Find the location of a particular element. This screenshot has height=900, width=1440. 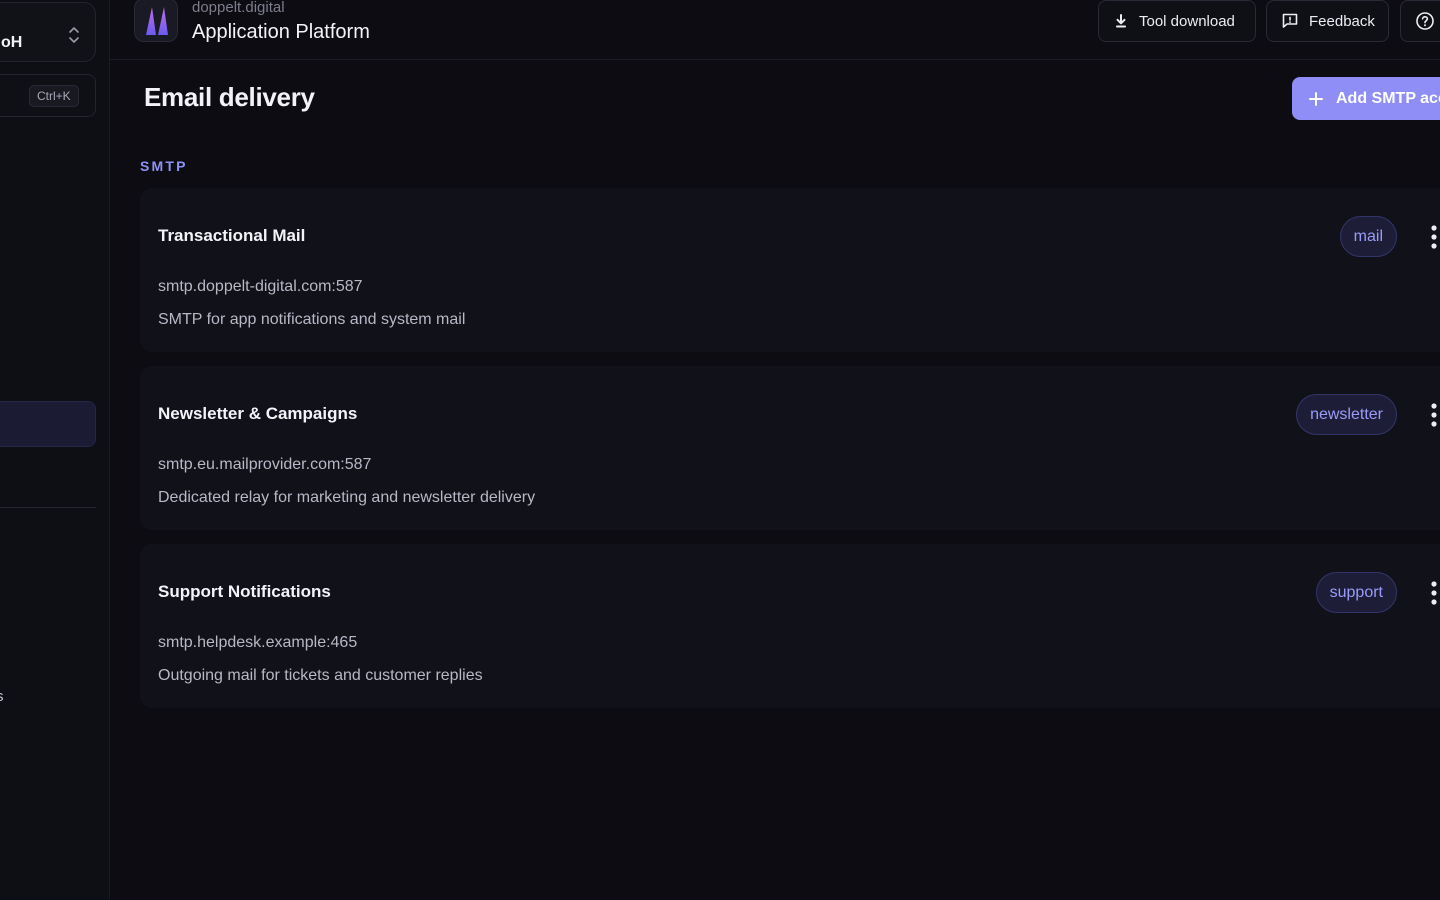

feedback-button: Feedback is located at coordinates (1327, 21).